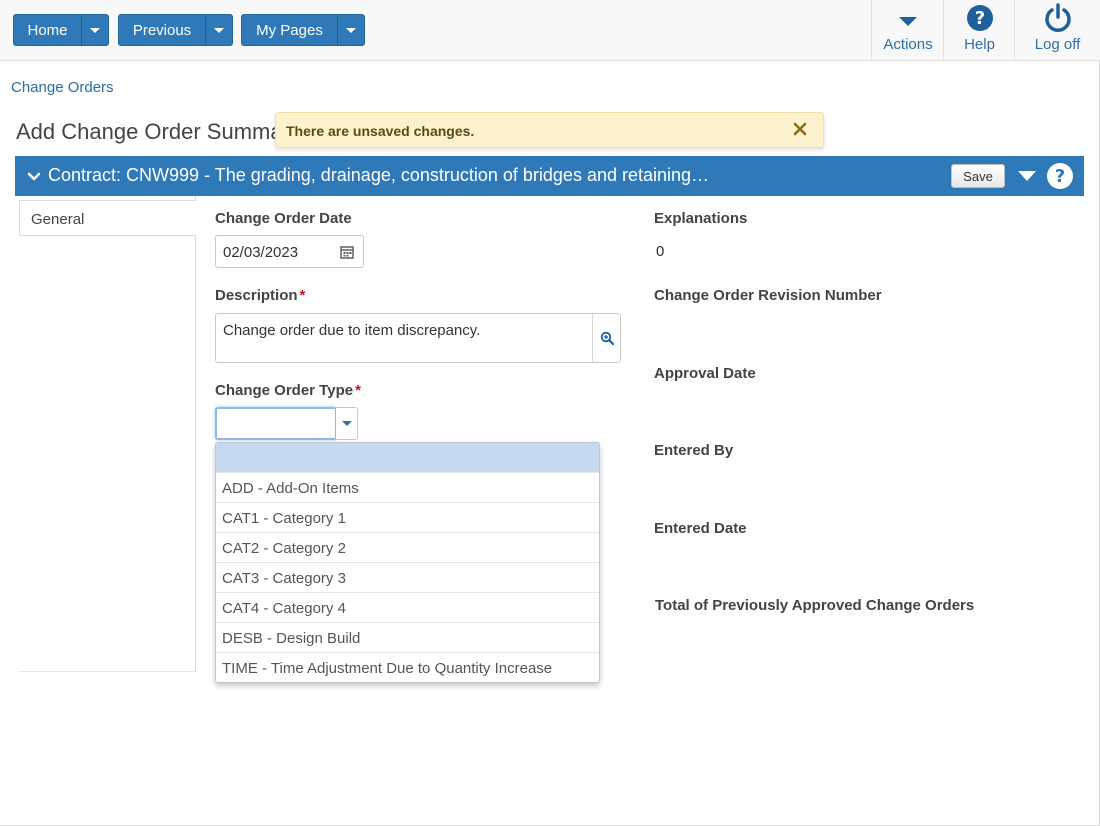  Describe the element at coordinates (694, 450) in the screenshot. I see `entered-by-label: Entered By` at that location.